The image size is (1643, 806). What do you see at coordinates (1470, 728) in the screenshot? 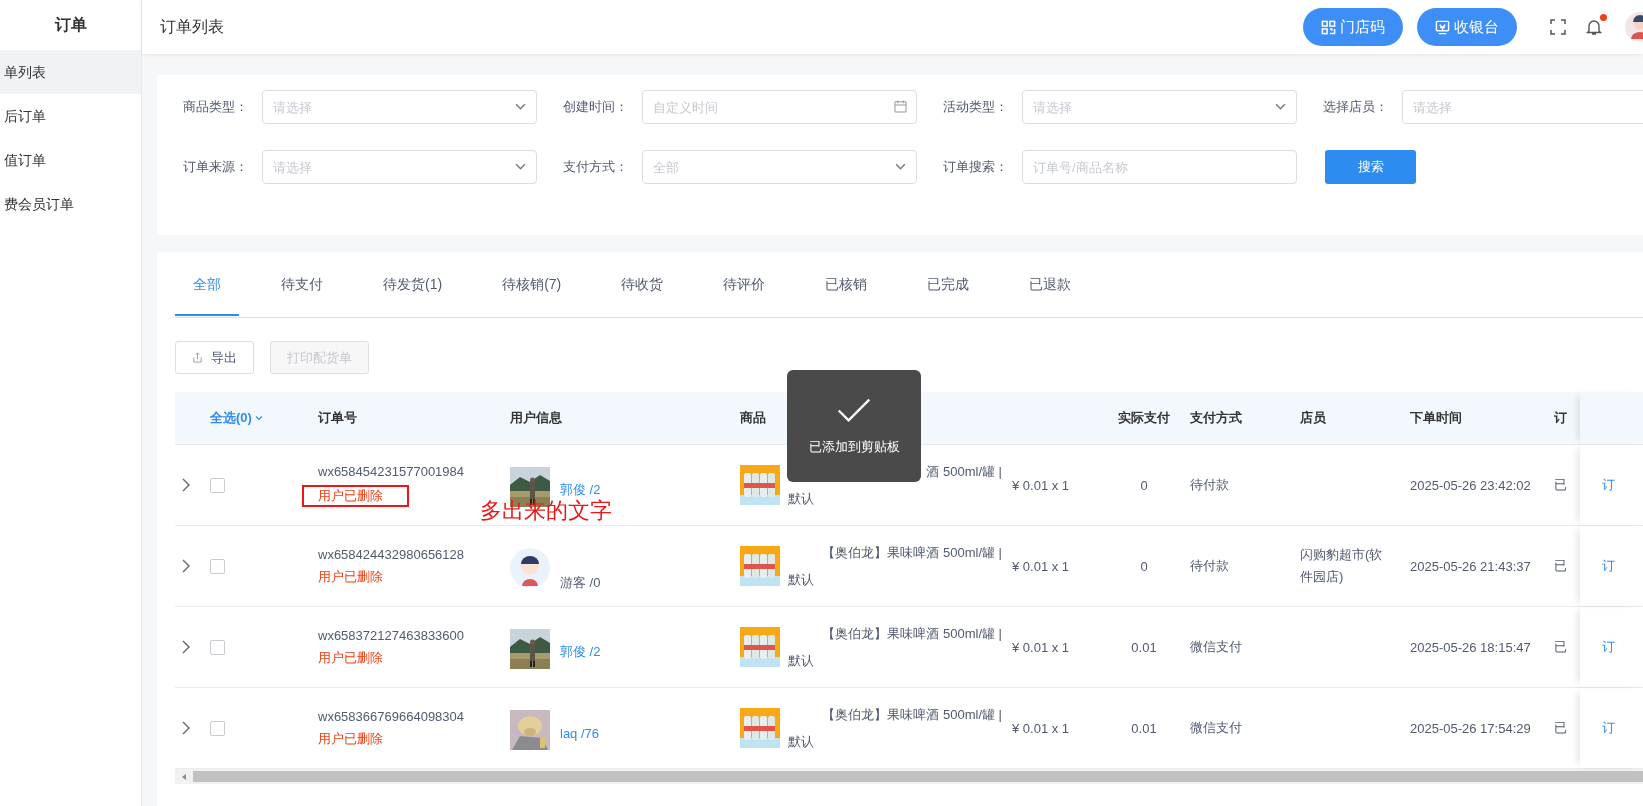
I see `order-time: 2025-05-26 17:54:29` at bounding box center [1470, 728].